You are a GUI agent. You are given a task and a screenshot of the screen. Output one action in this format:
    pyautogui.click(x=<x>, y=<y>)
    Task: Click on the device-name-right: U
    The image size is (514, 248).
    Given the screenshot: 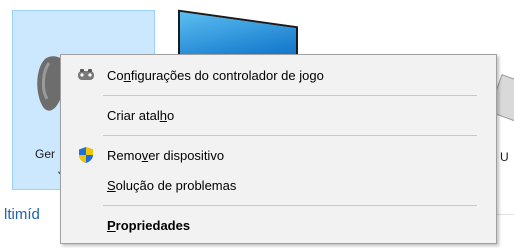 What is the action you would take?
    pyautogui.click(x=504, y=157)
    